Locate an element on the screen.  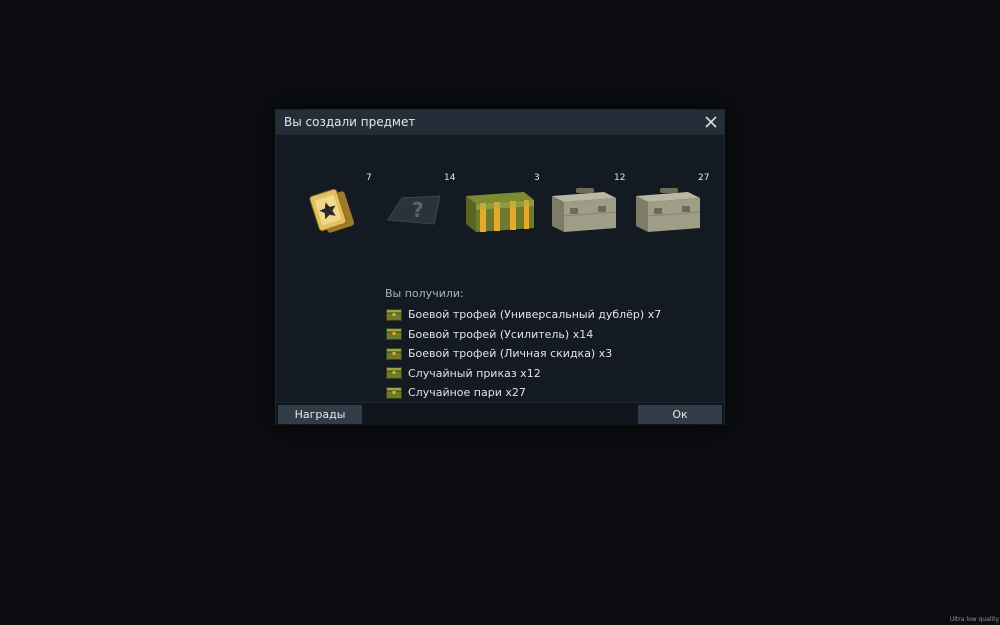
close-icon is located at coordinates (711, 122).